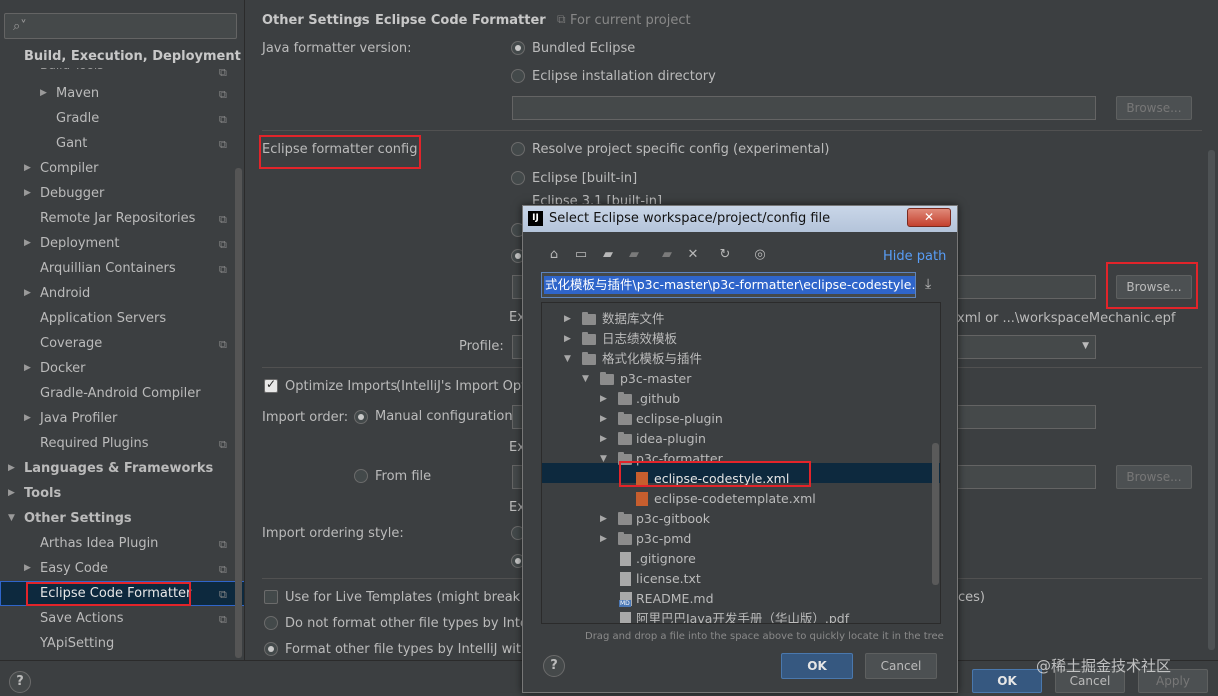 This screenshot has height=696, width=1218. What do you see at coordinates (817, 666) in the screenshot?
I see `dialog-ok-button: OK` at bounding box center [817, 666].